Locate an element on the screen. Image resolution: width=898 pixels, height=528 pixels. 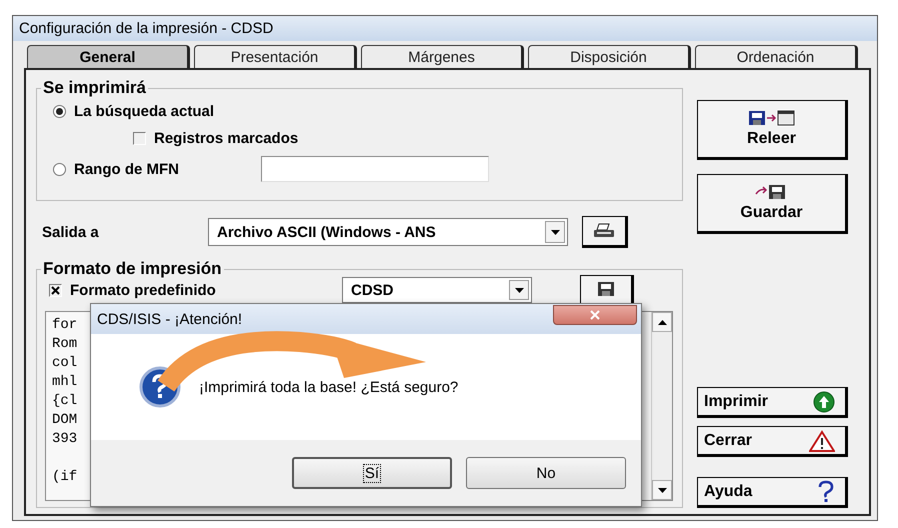
radio-label: Rango de MFN is located at coordinates (126, 169).